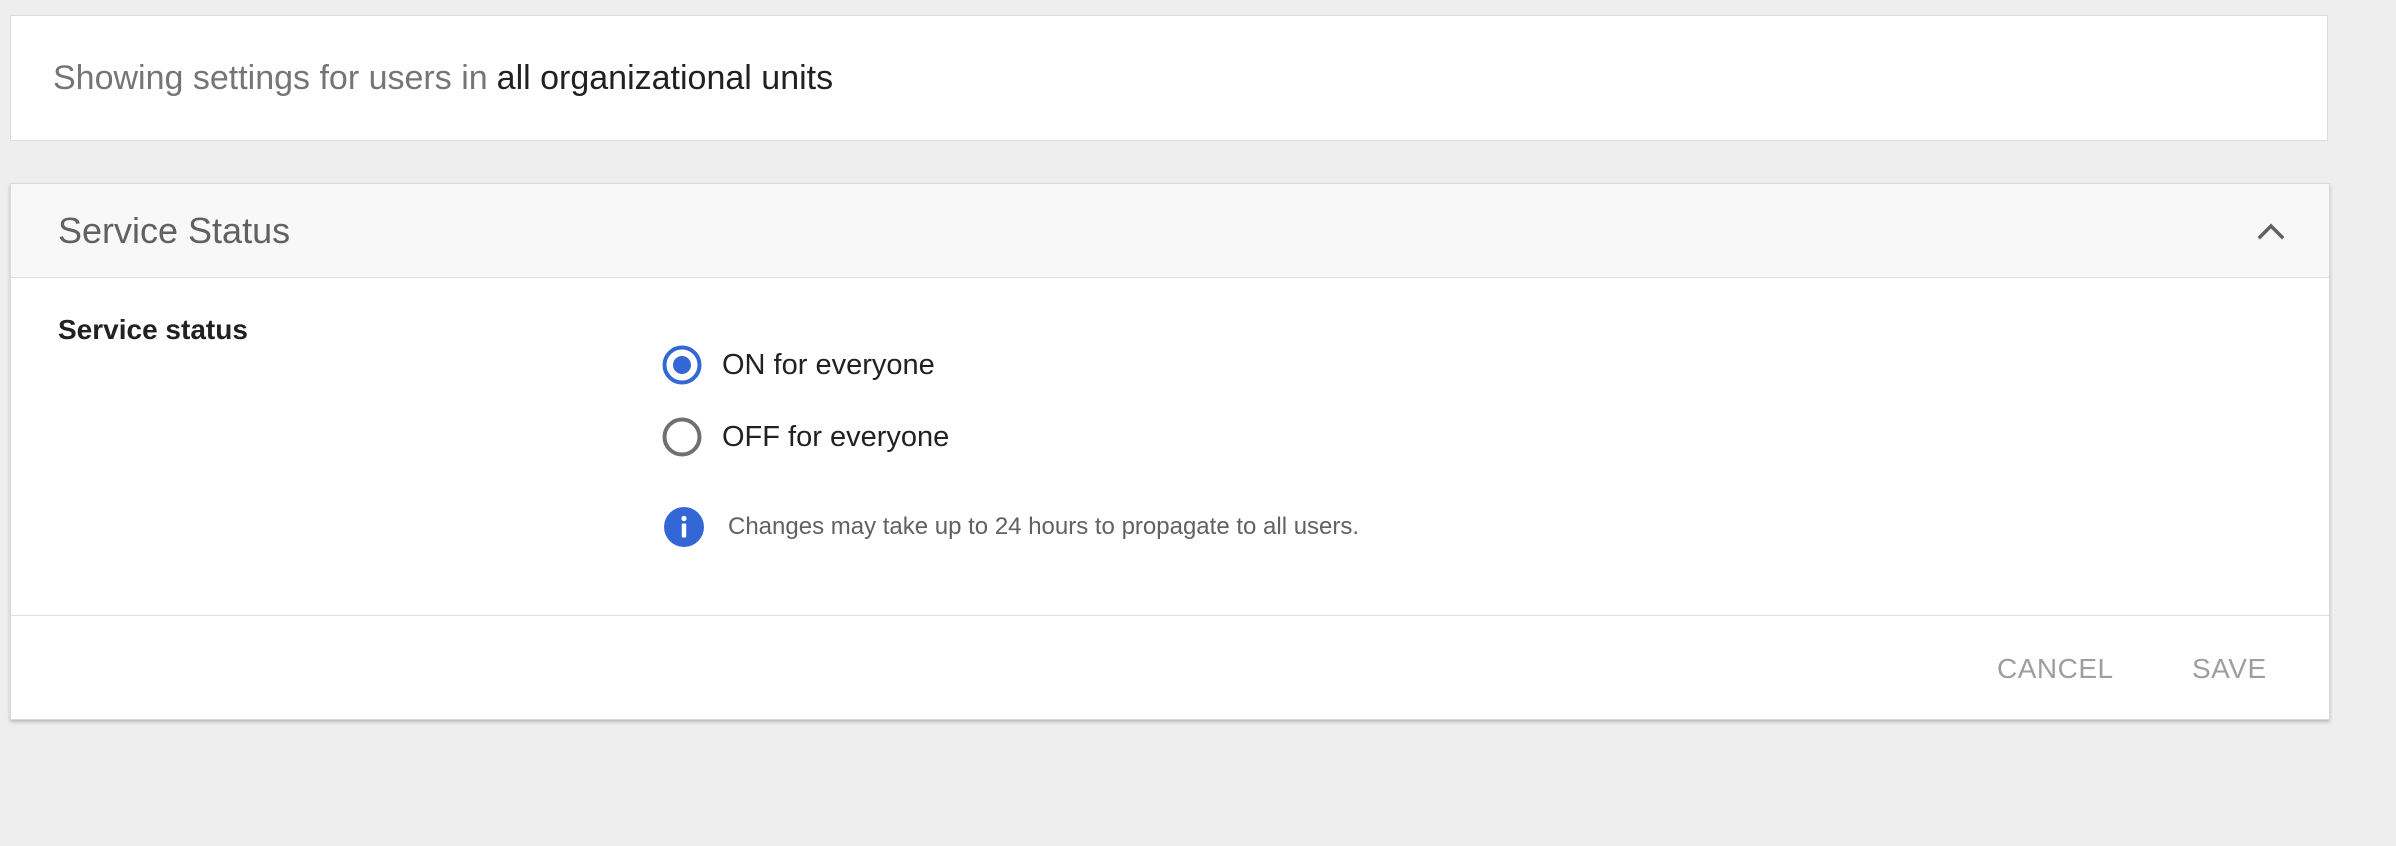 This screenshot has width=2396, height=846. I want to click on setting-label: Service status, so click(153, 329).